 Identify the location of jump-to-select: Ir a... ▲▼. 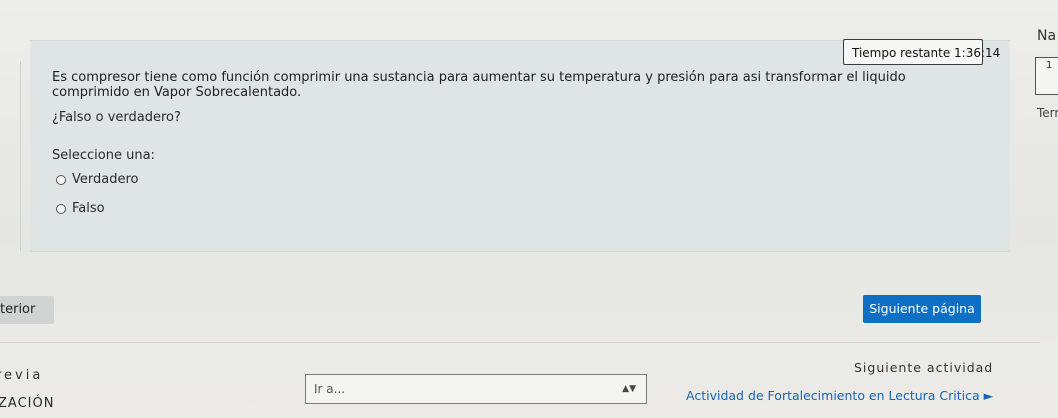
(476, 389).